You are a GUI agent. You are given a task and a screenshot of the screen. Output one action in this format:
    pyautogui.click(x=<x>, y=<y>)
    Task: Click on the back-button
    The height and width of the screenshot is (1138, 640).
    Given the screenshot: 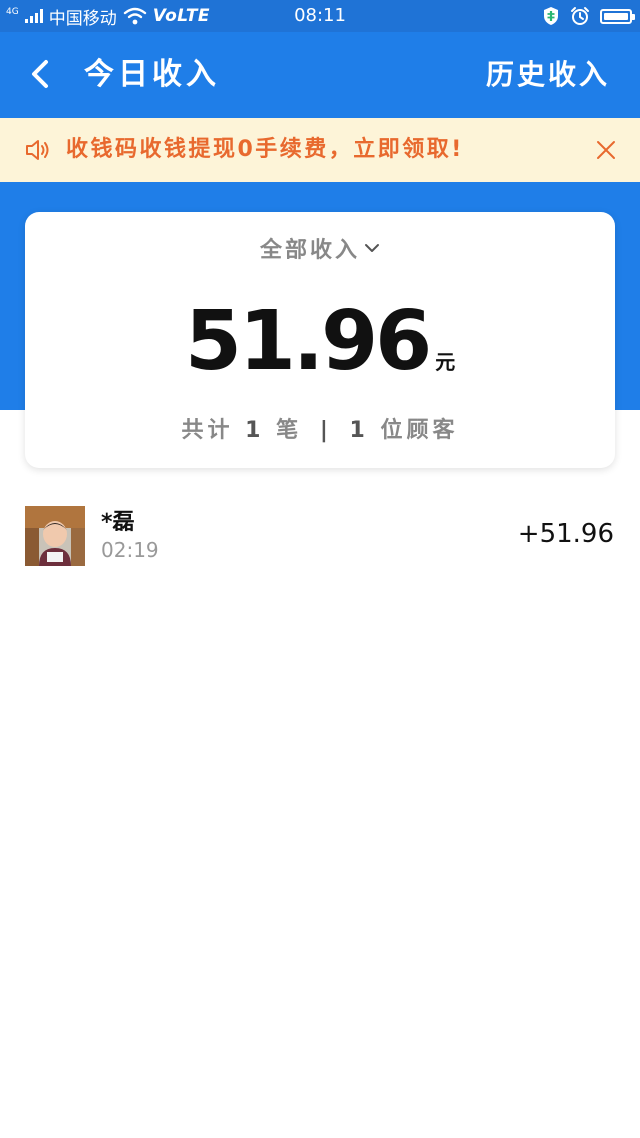 What is the action you would take?
    pyautogui.click(x=42, y=74)
    